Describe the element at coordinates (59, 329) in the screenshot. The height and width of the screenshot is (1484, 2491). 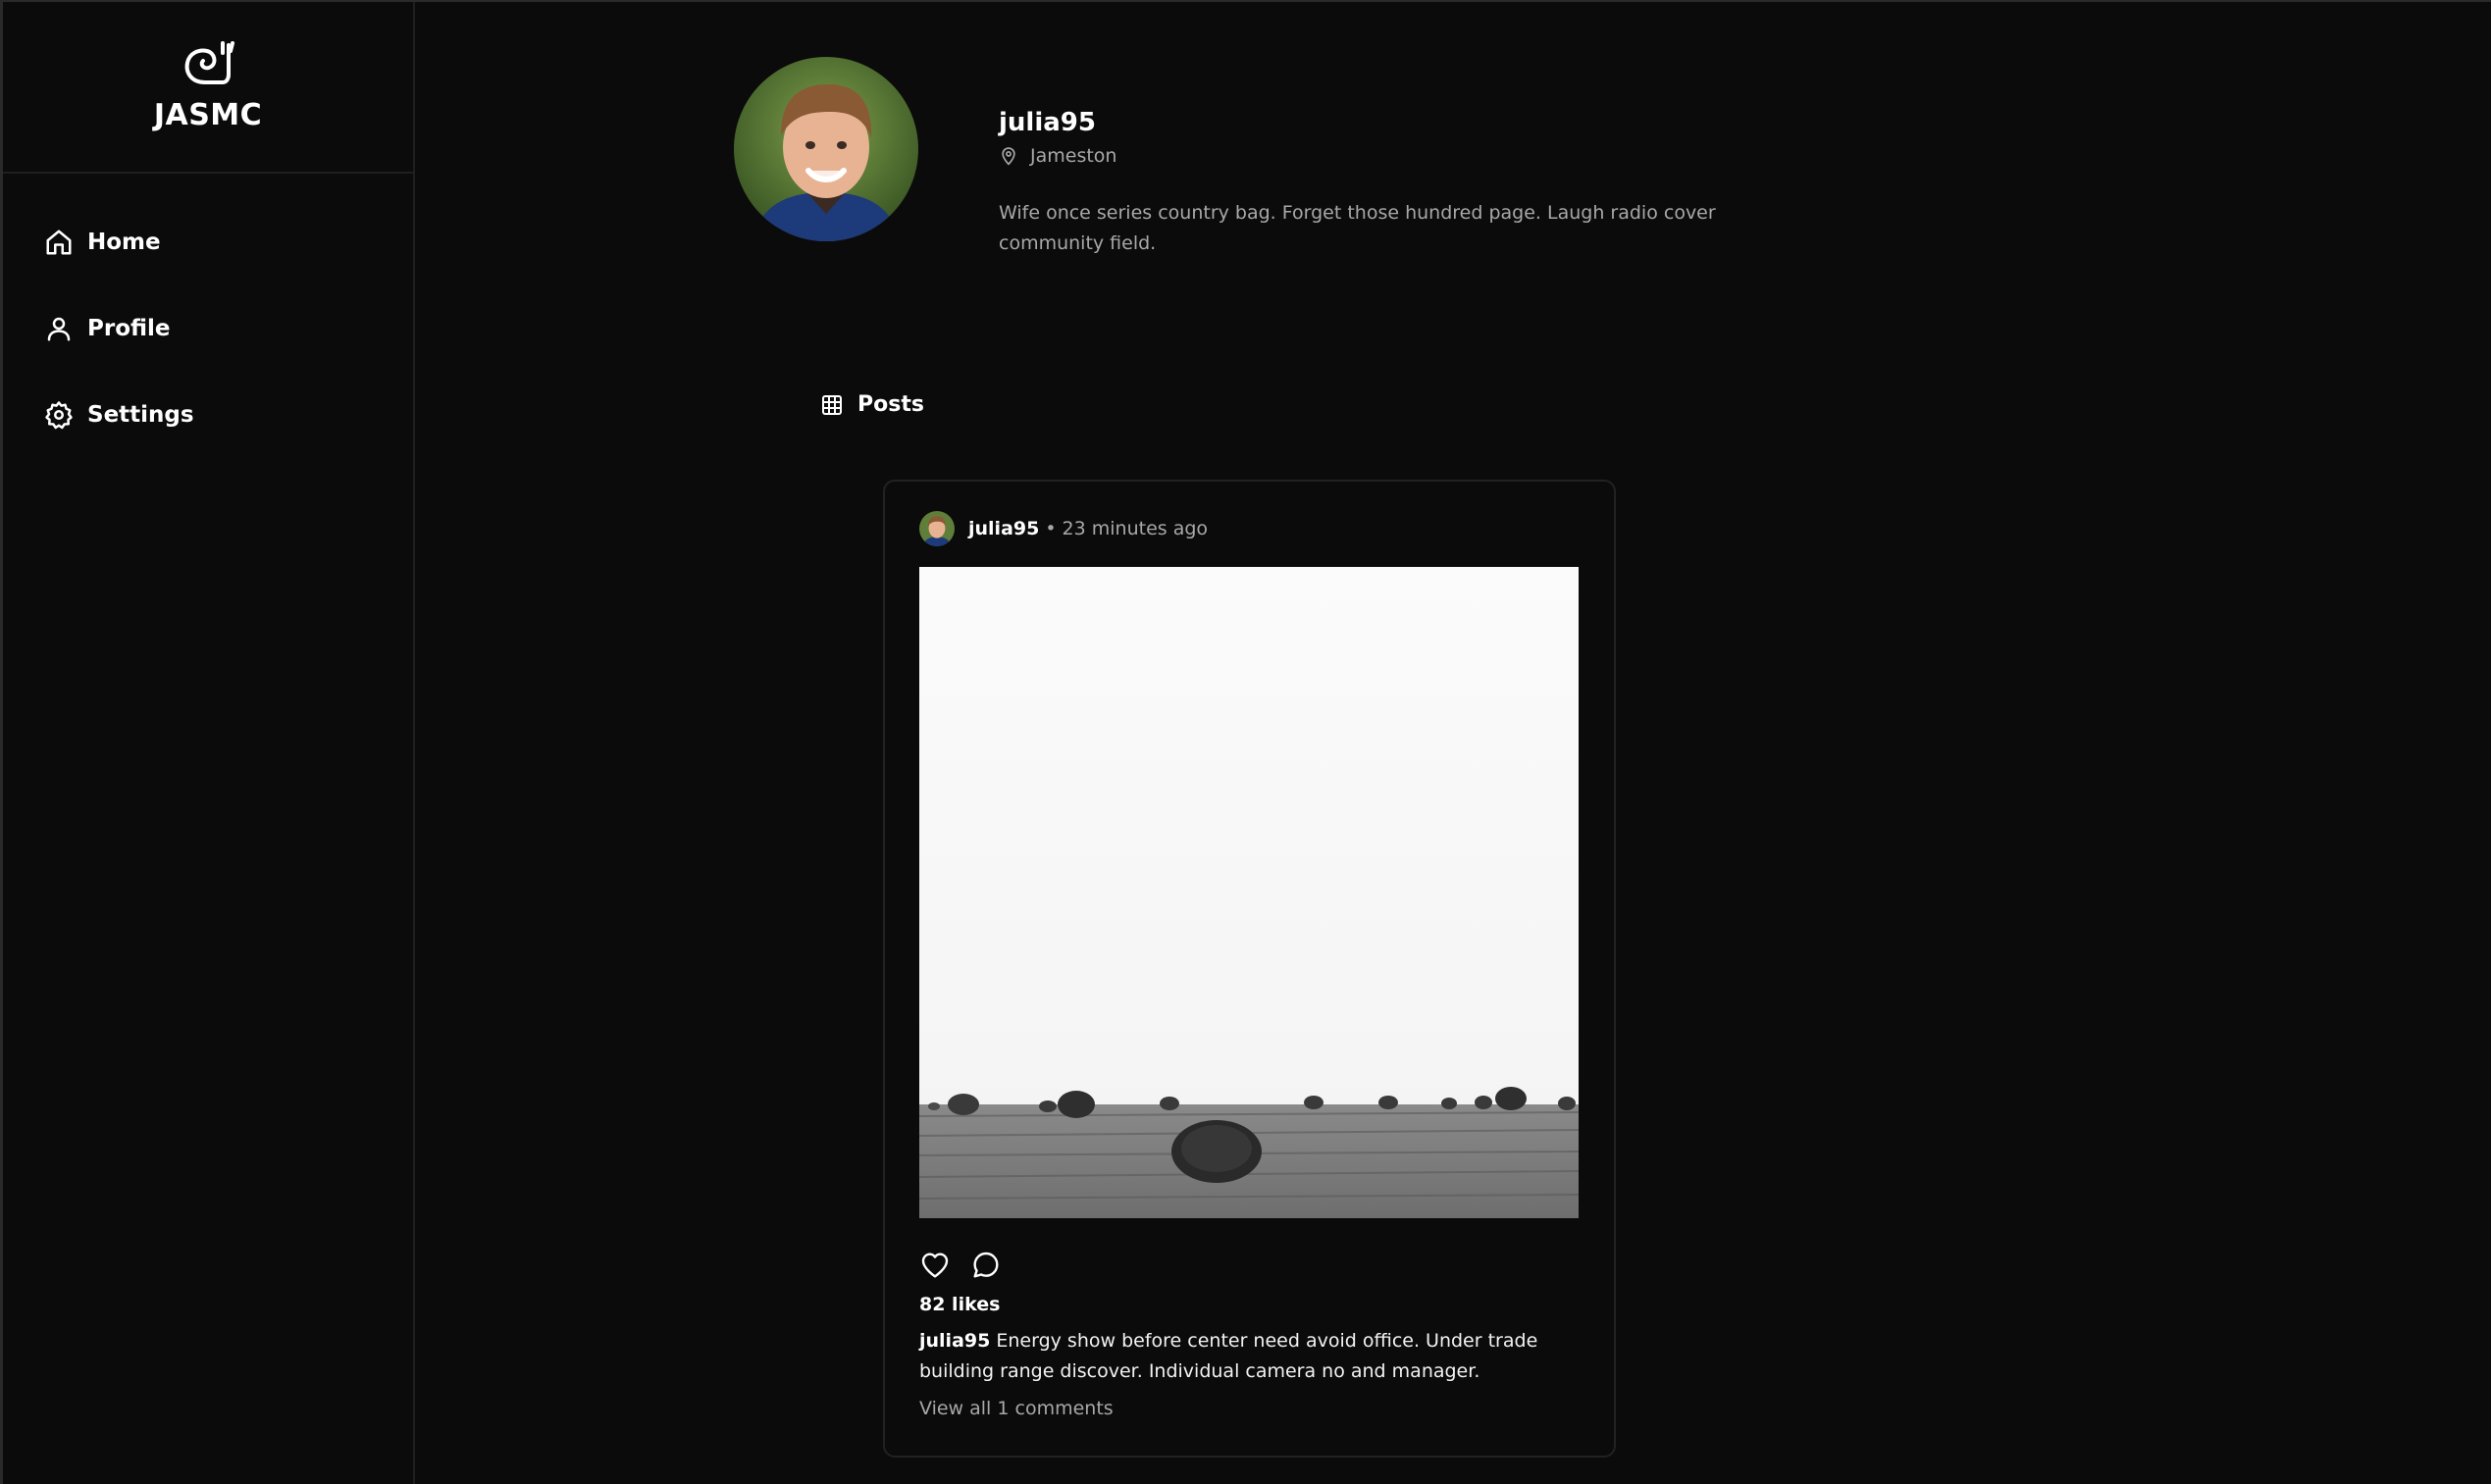
I see `user-icon` at that location.